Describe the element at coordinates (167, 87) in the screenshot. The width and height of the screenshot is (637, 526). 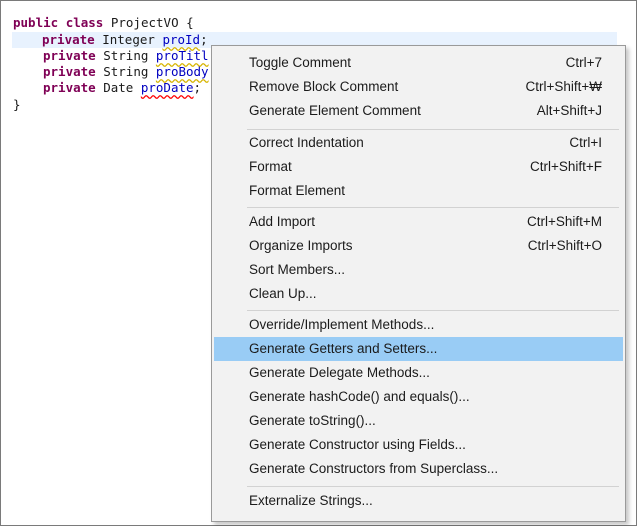
I see `field-name: proDate` at that location.